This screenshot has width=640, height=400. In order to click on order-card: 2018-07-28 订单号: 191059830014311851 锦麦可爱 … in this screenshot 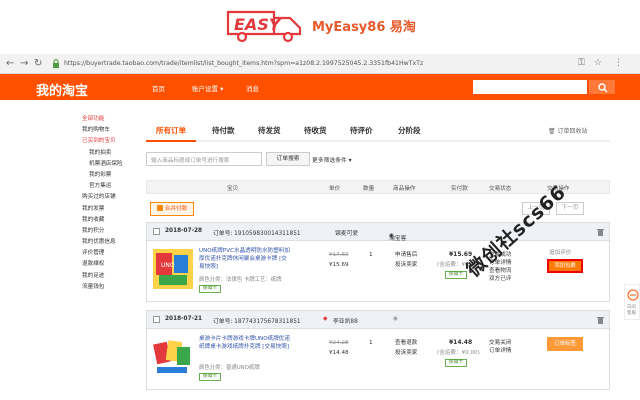, I will do `click(378, 262)`.